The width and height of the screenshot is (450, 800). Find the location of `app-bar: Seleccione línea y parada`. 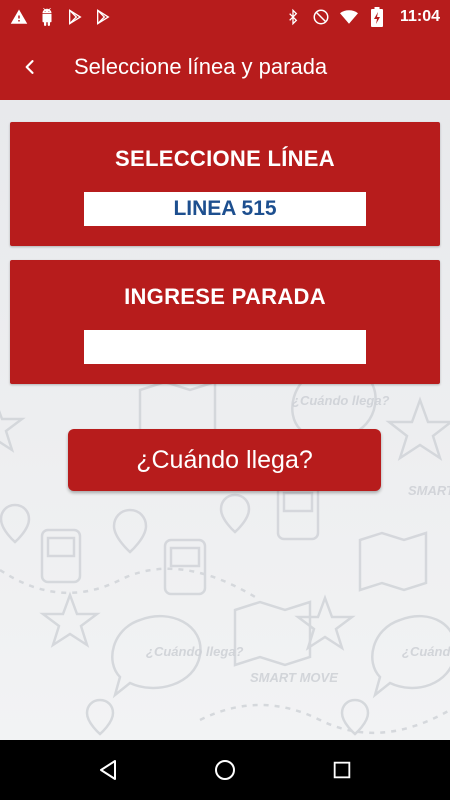

app-bar: Seleccione línea y parada is located at coordinates (225, 66).